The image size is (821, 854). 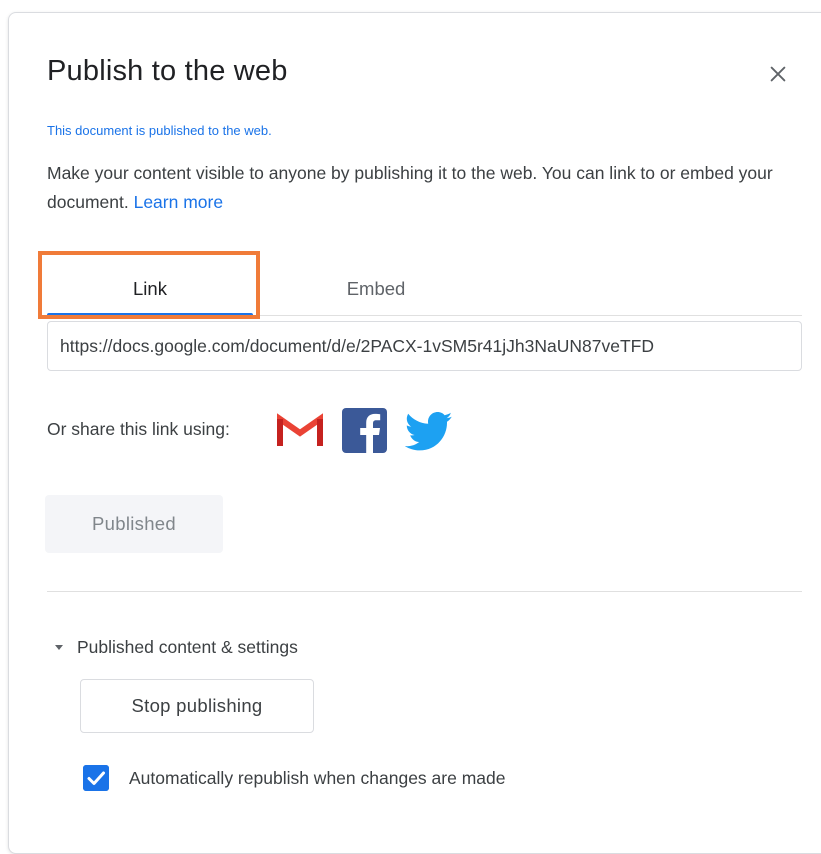 What do you see at coordinates (300, 431) in the screenshot?
I see `gmail-icon` at bounding box center [300, 431].